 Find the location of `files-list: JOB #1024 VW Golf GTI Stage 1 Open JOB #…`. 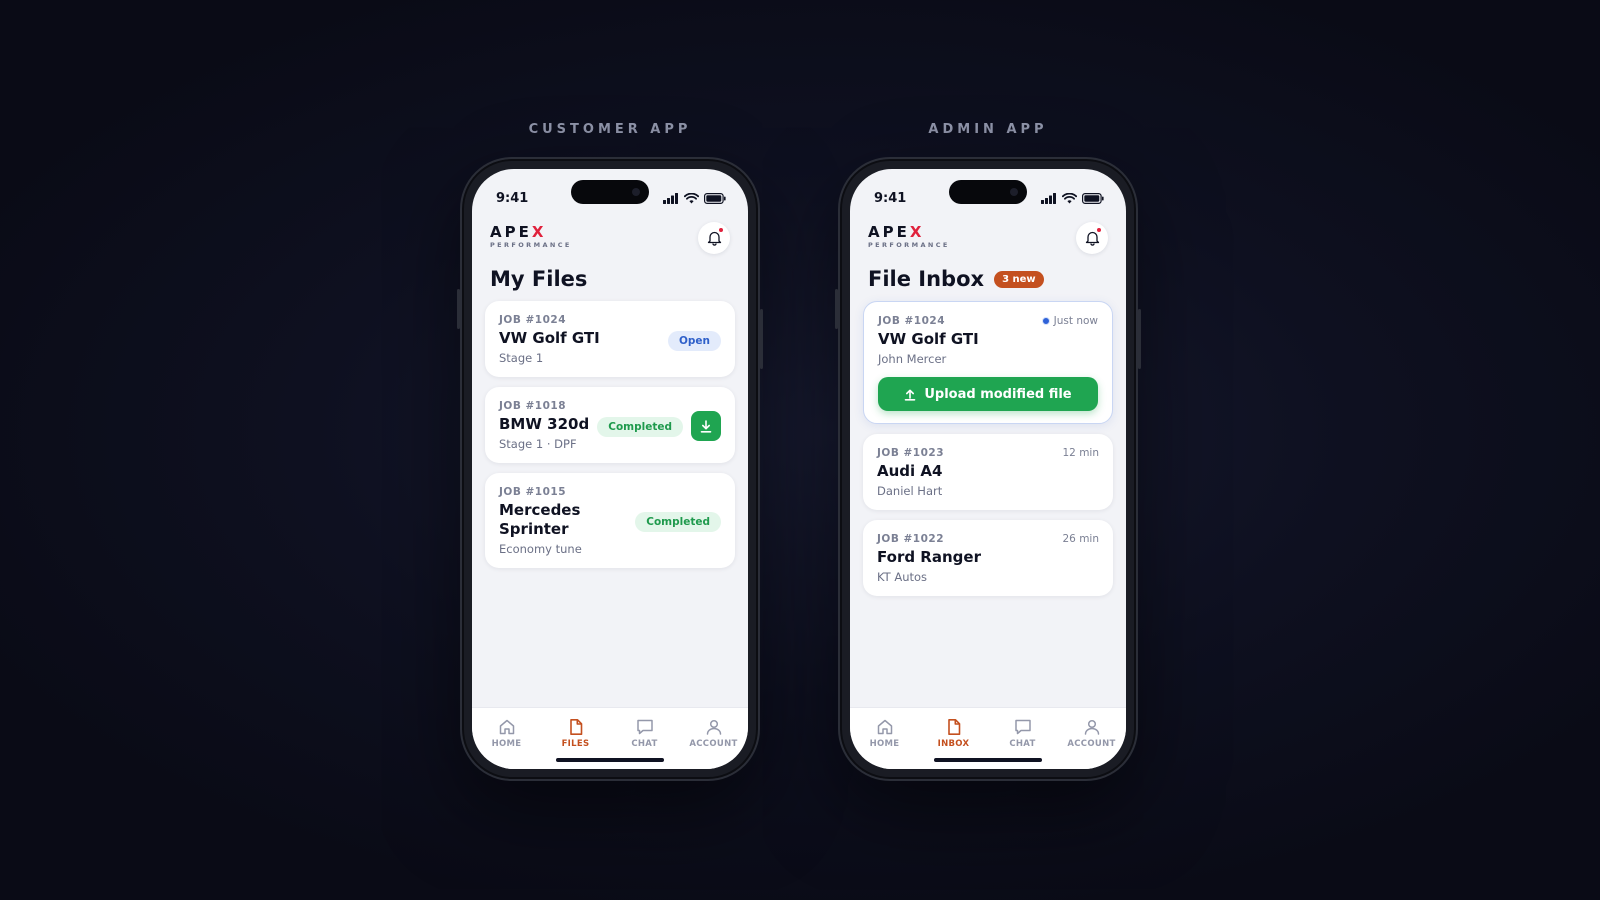

files-list: JOB #1024 VW Golf GTI Stage 1 Open JOB #… is located at coordinates (610, 434).